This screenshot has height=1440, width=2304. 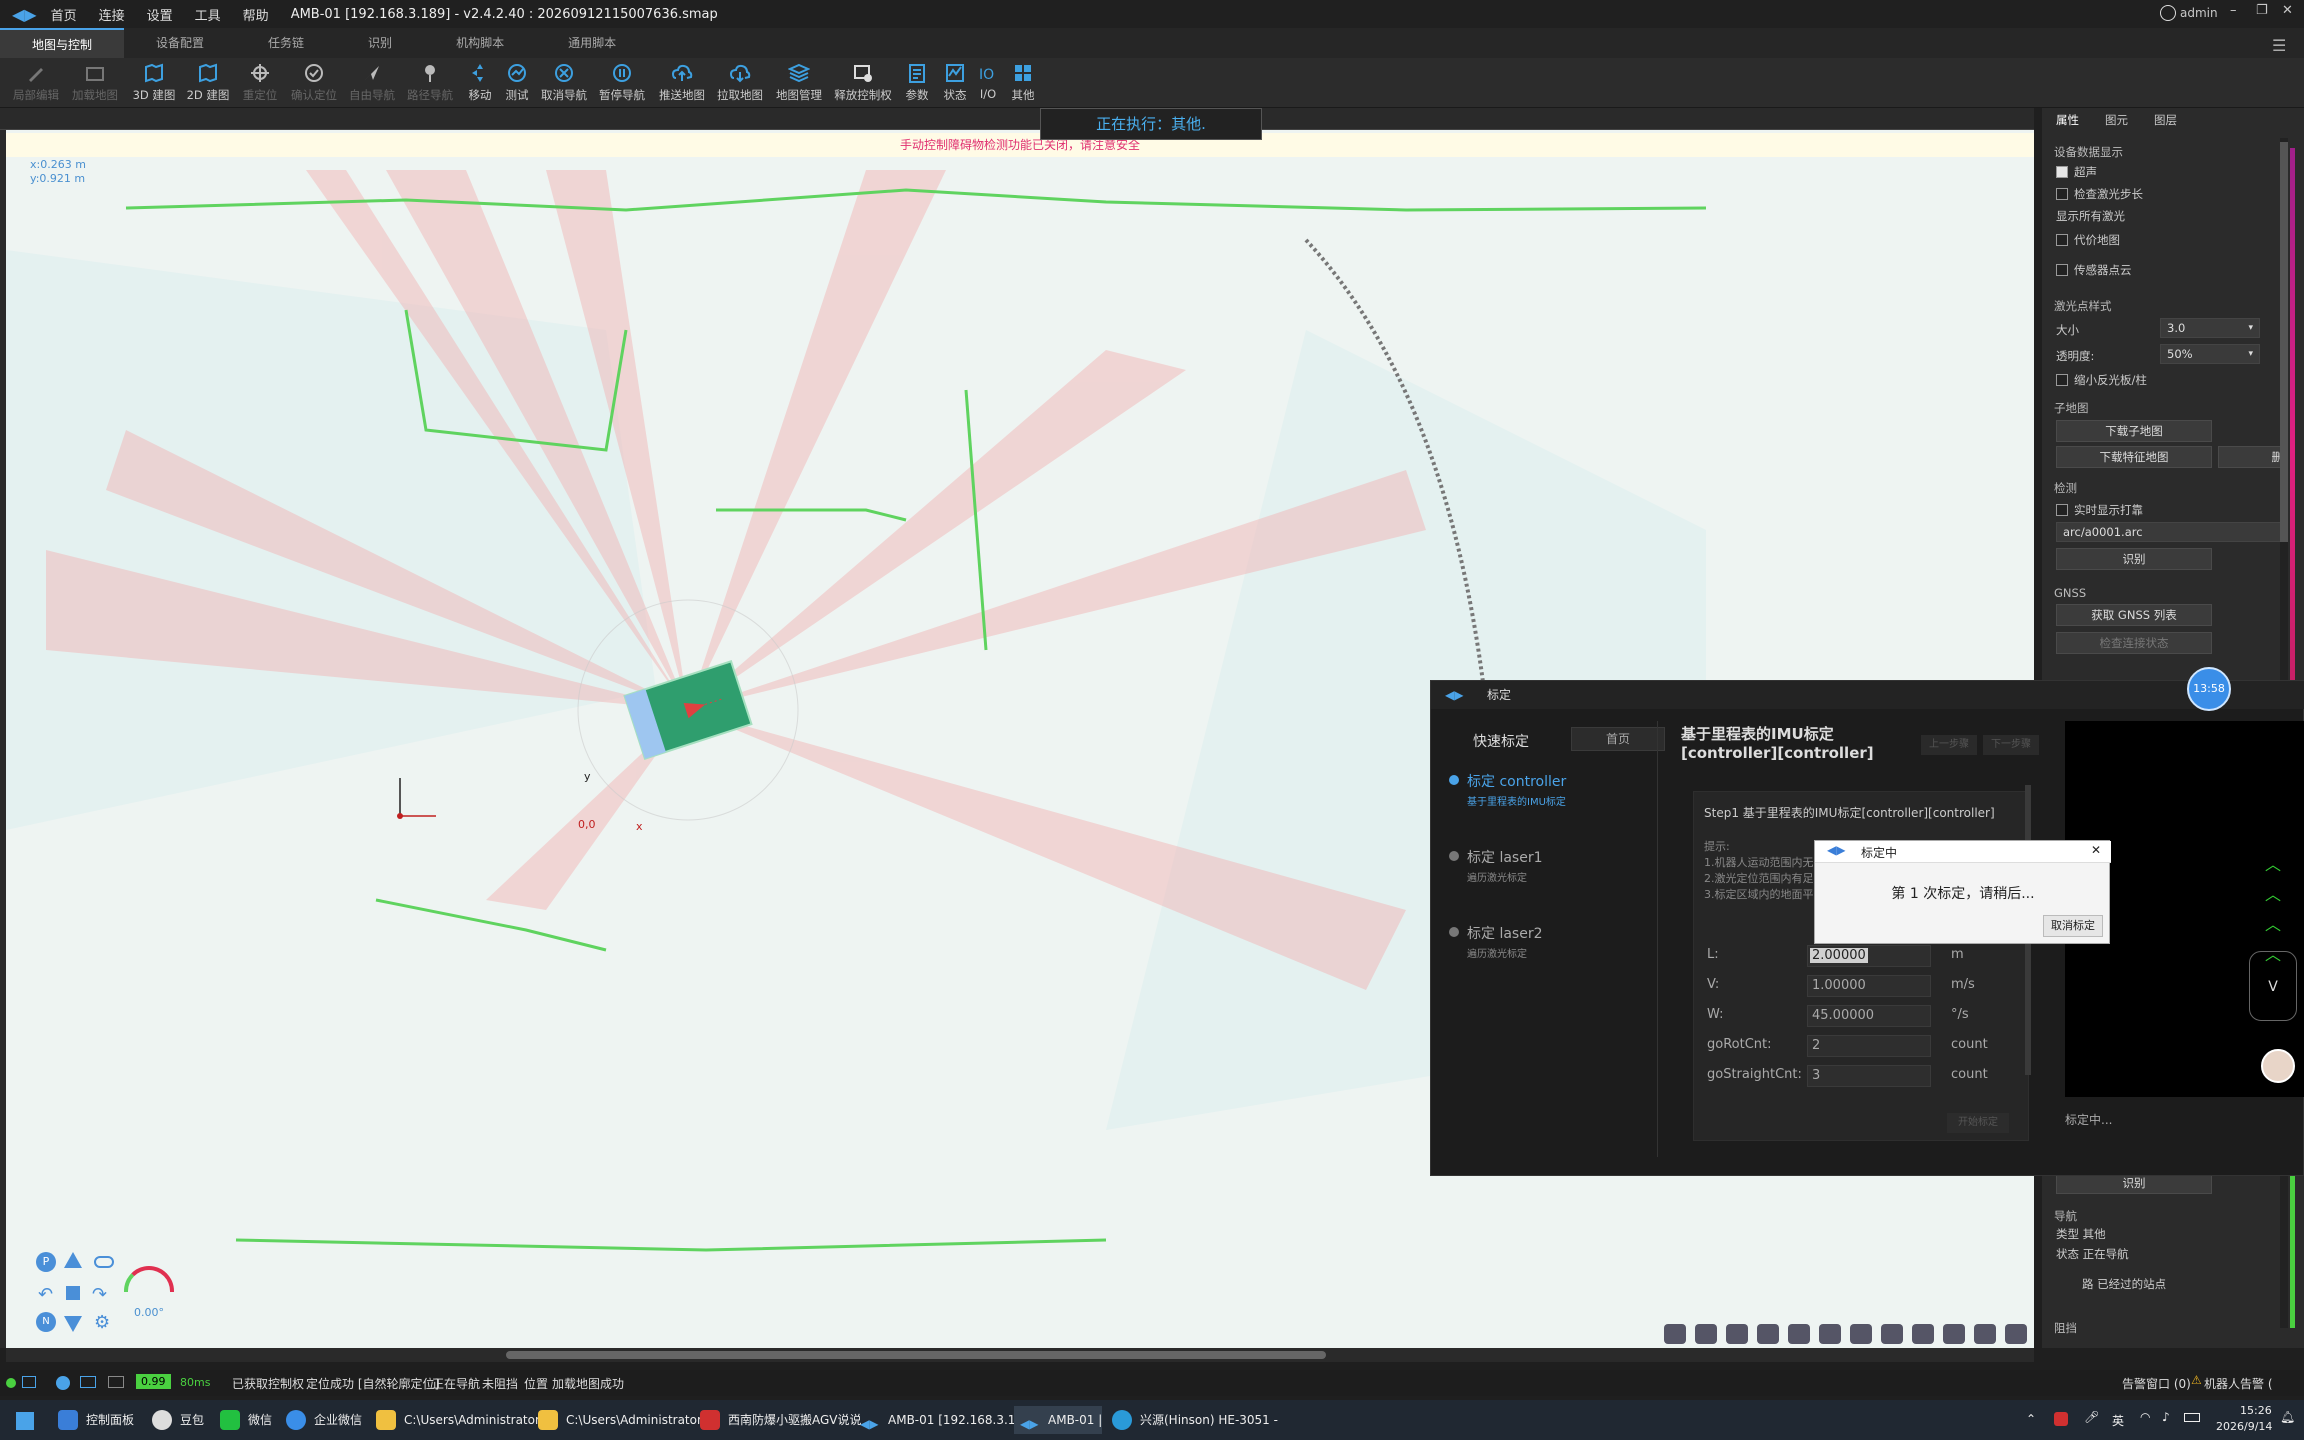 I want to click on menu-home: 首页, so click(x=64, y=14).